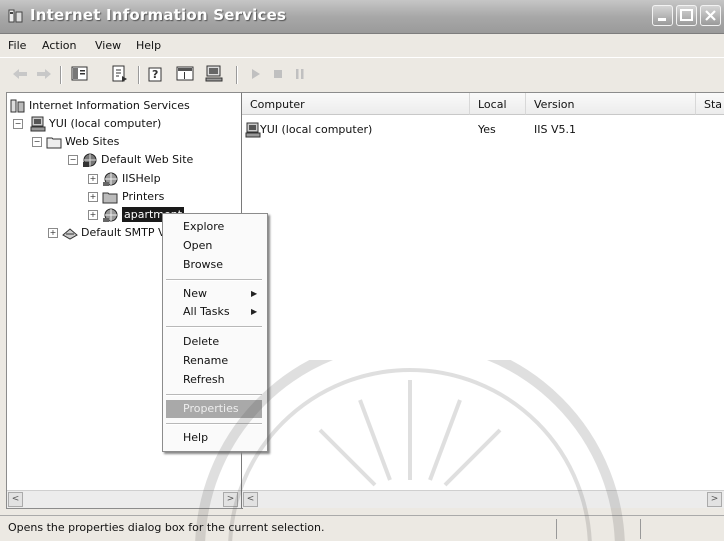 Image resolution: width=724 pixels, height=541 pixels. What do you see at coordinates (256, 74) in the screenshot?
I see `start-icon` at bounding box center [256, 74].